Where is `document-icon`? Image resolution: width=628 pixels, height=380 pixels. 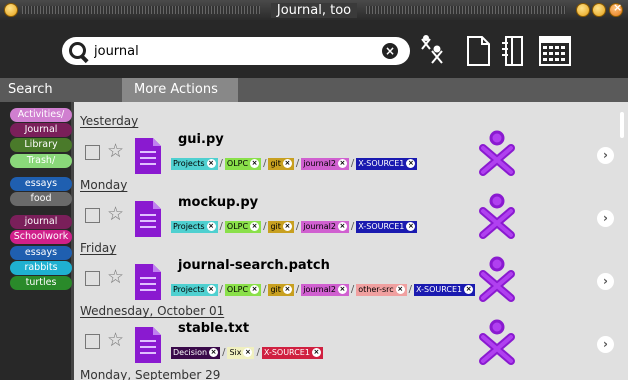 document-icon is located at coordinates (479, 51).